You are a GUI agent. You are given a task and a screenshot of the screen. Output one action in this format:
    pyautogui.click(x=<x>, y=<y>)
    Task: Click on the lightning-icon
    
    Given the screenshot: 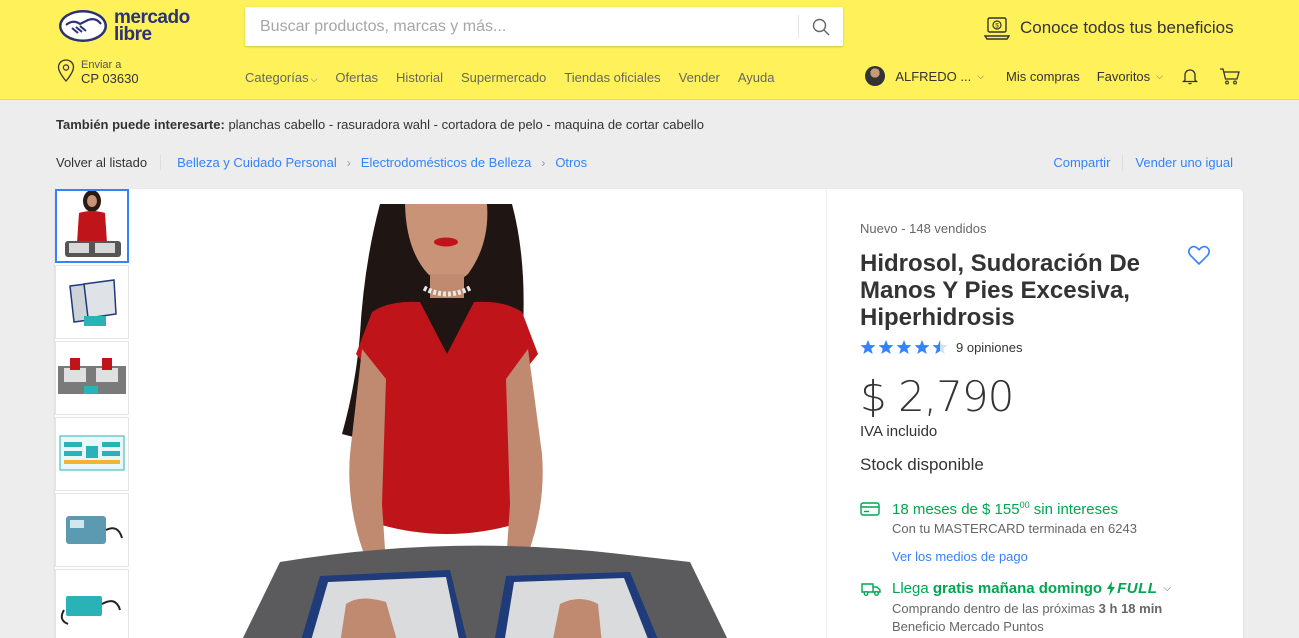 What is the action you would take?
    pyautogui.click(x=1111, y=588)
    